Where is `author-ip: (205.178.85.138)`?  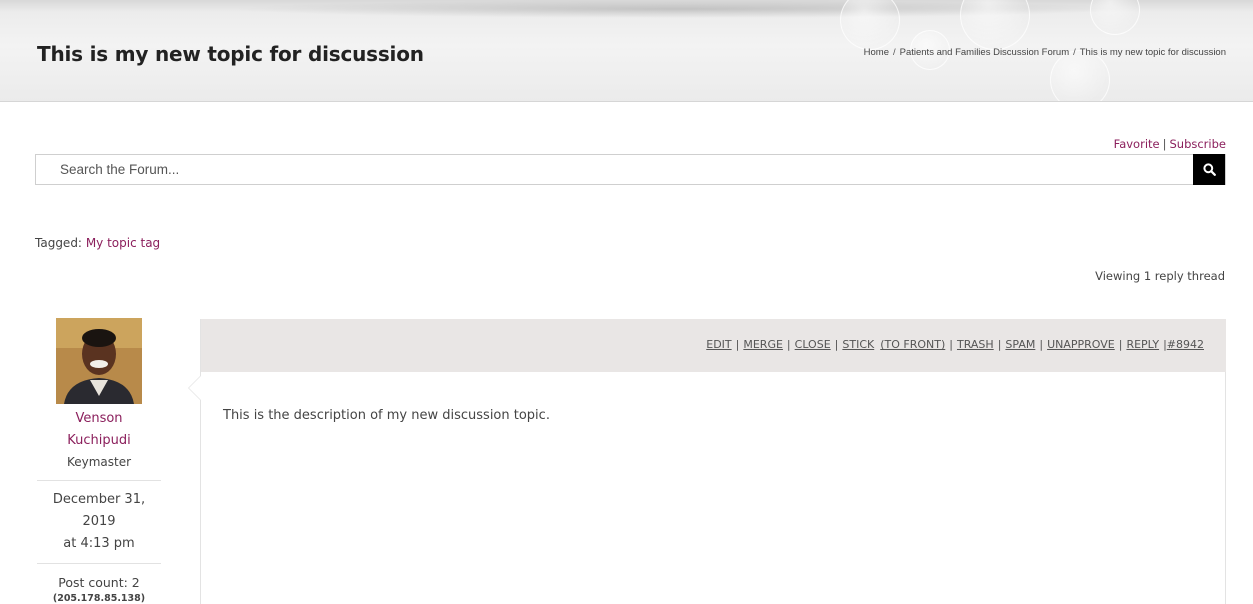 author-ip: (205.178.85.138) is located at coordinates (99, 598).